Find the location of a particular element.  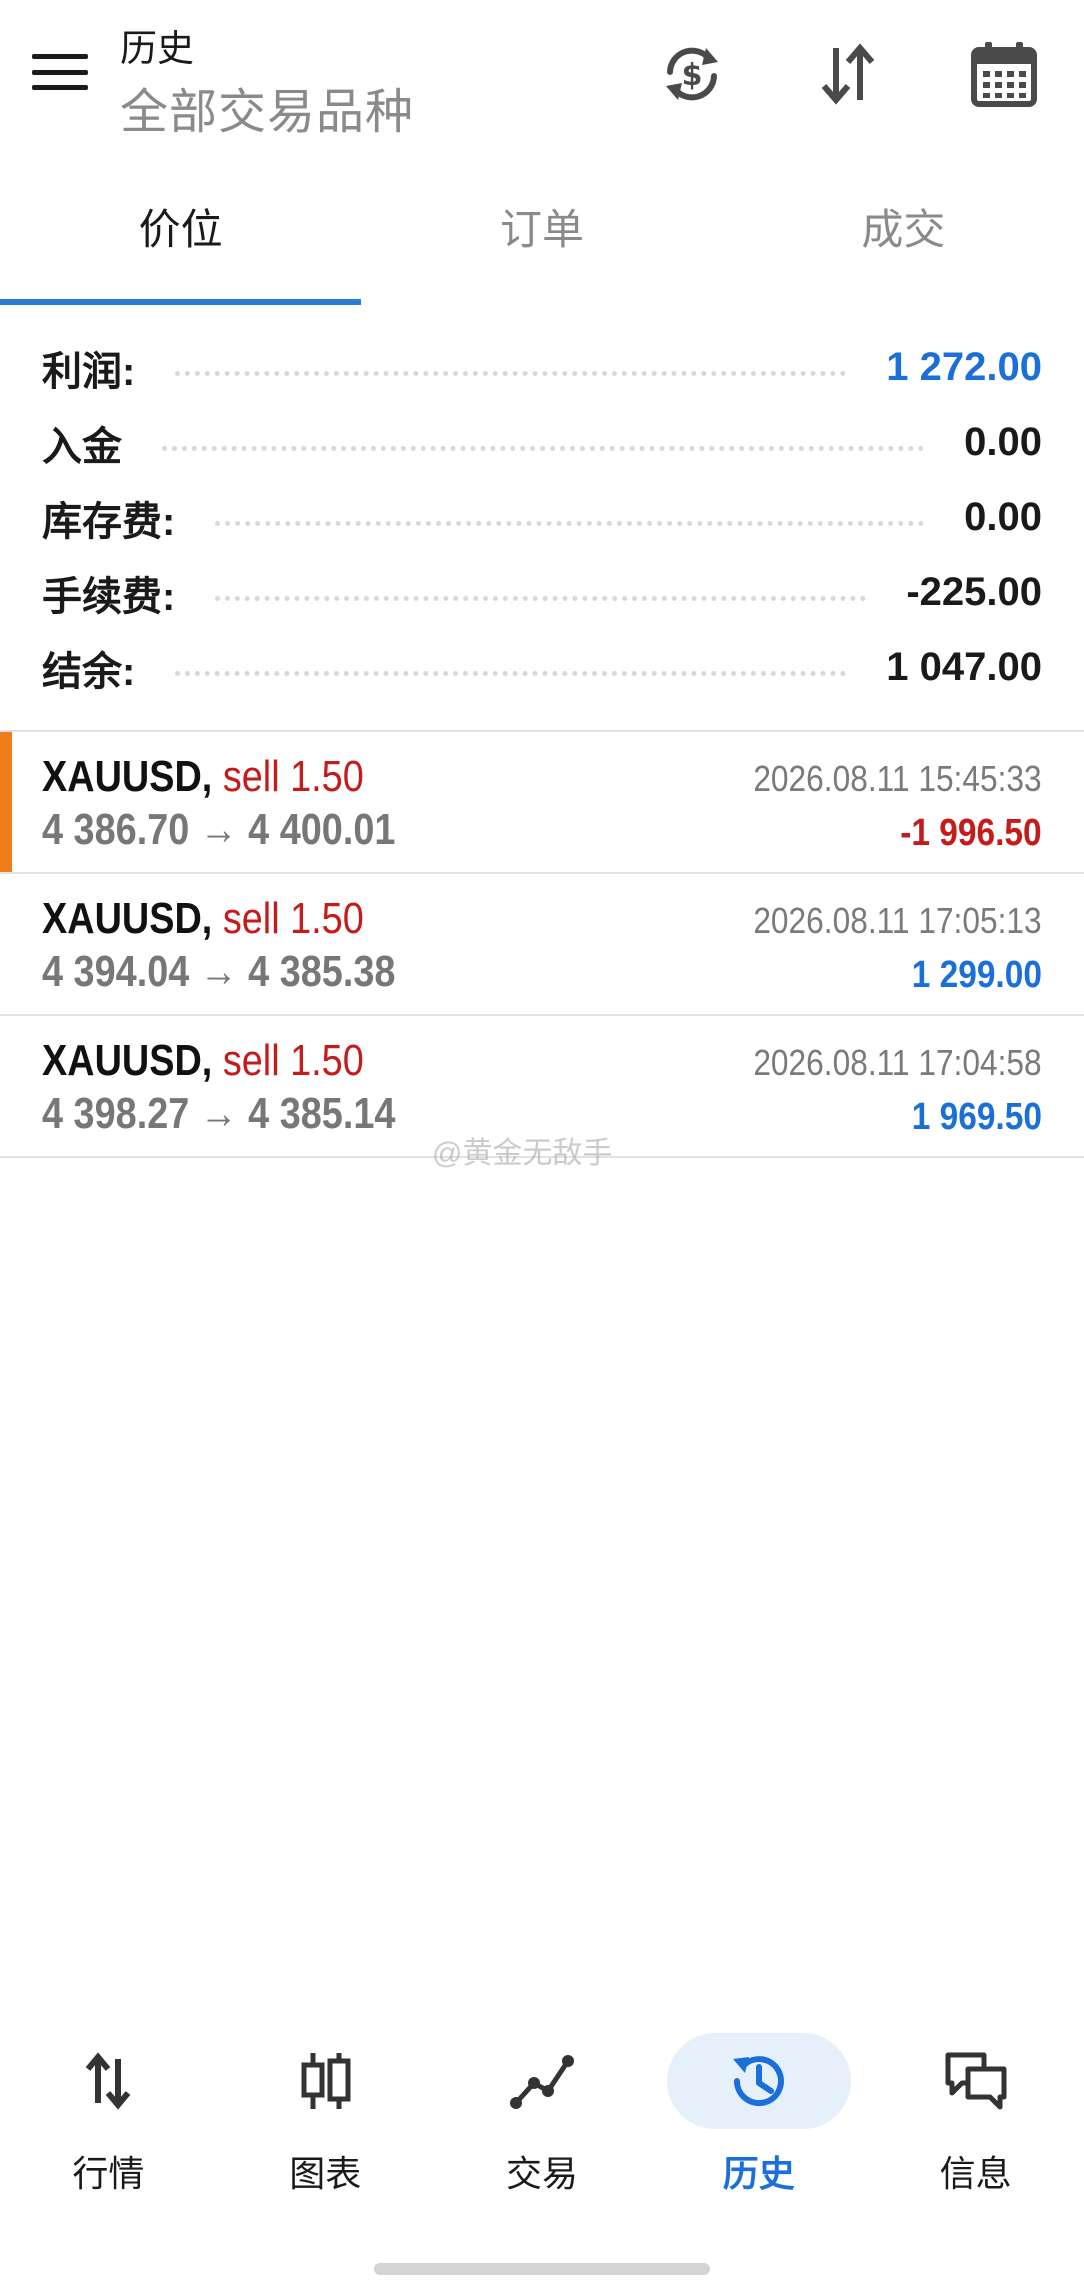

tab-positions: 价位 is located at coordinates (181, 247).